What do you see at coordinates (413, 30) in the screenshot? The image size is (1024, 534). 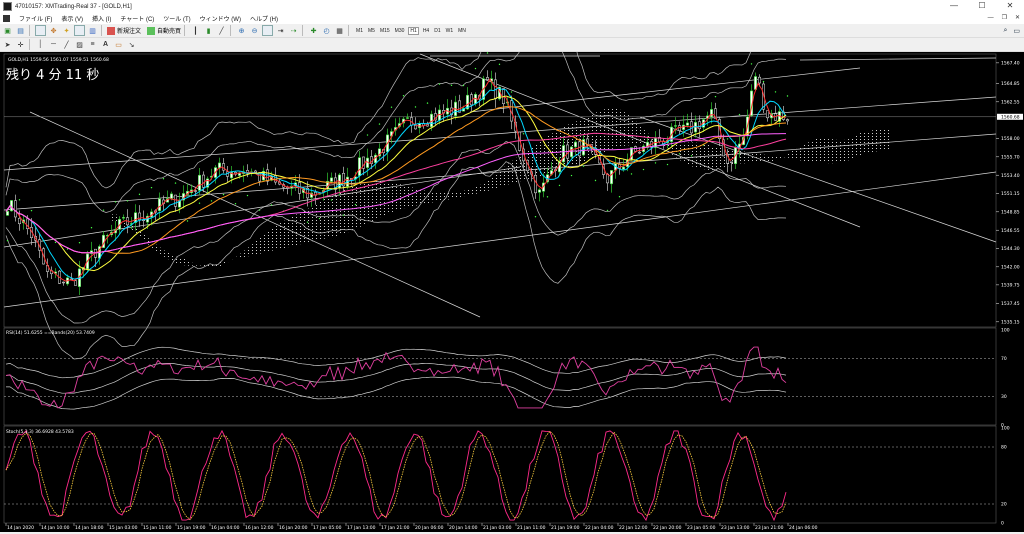 I see `timeframe-h1: H1` at bounding box center [413, 30].